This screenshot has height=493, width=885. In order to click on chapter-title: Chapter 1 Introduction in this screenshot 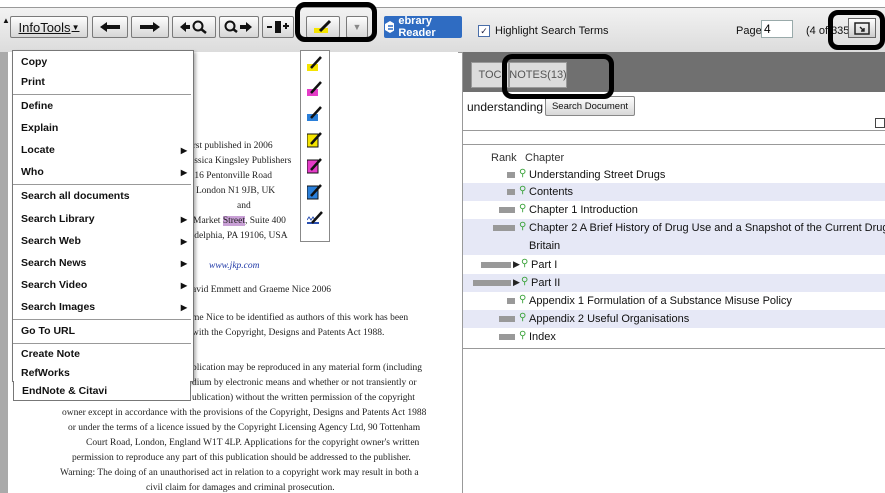, I will do `click(583, 210)`.